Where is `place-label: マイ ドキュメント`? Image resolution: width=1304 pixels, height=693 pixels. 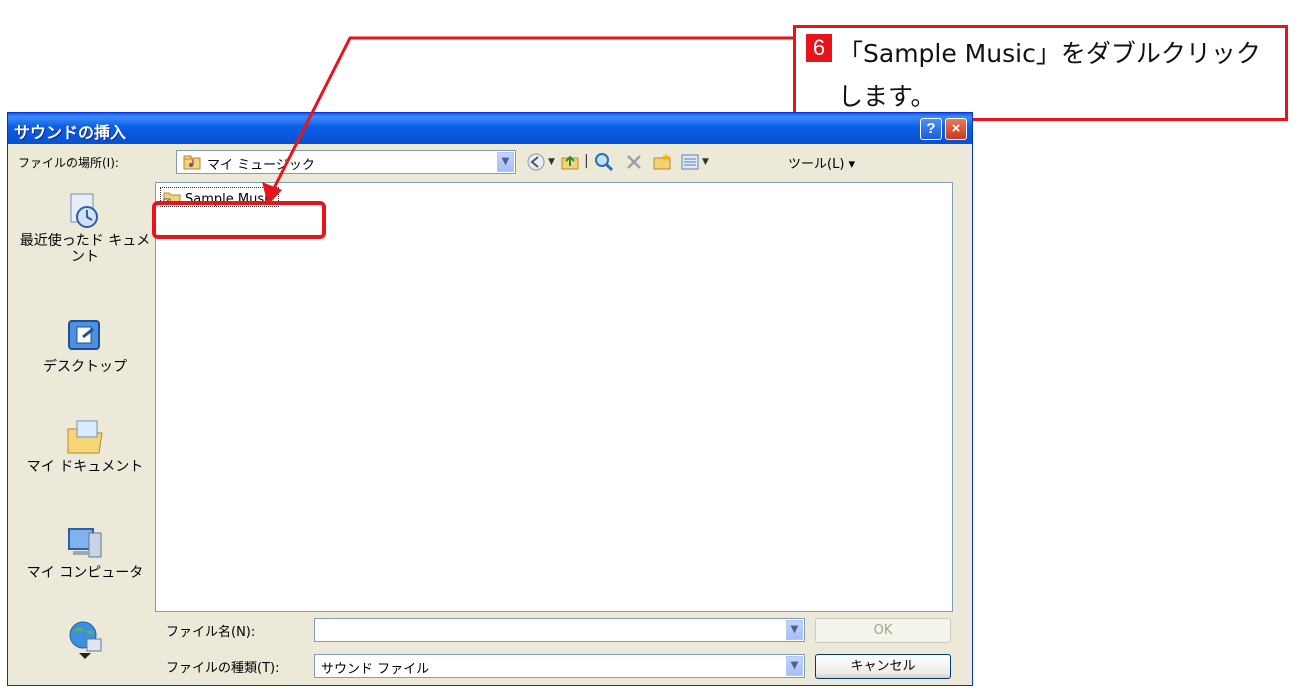 place-label: マイ ドキュメント is located at coordinates (85, 467).